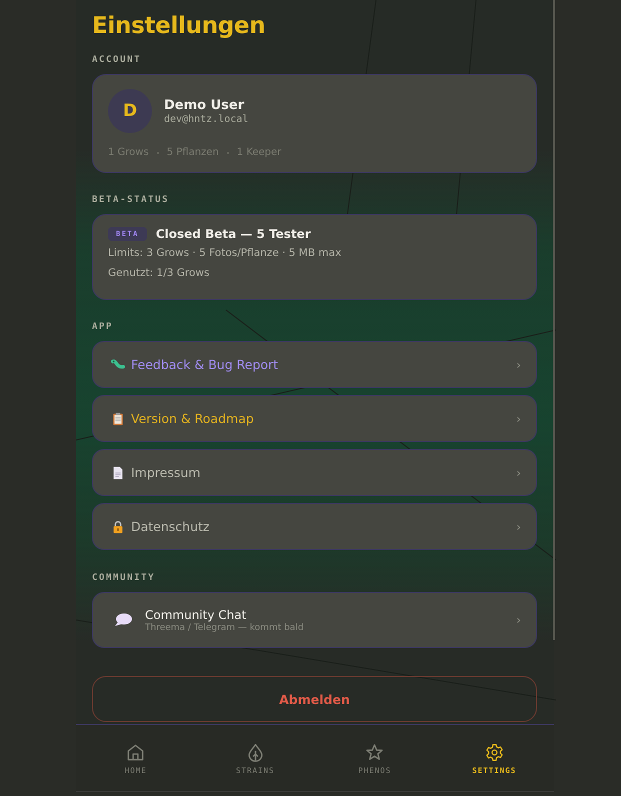 Image resolution: width=621 pixels, height=796 pixels. I want to click on section-label: COMMUNITY, so click(124, 578).